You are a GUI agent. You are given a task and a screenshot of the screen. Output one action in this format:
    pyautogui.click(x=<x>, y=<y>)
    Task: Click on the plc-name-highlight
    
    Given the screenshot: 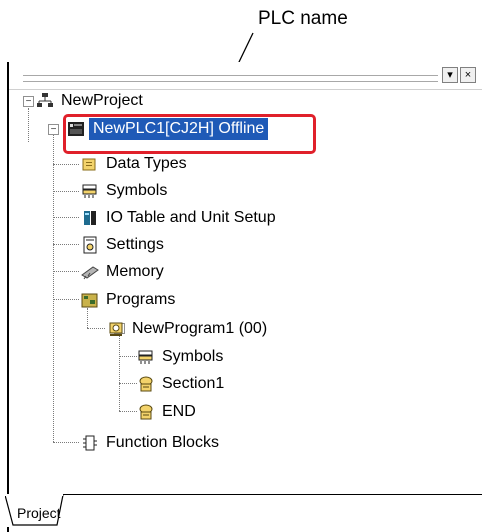 What is the action you would take?
    pyautogui.click(x=189, y=134)
    